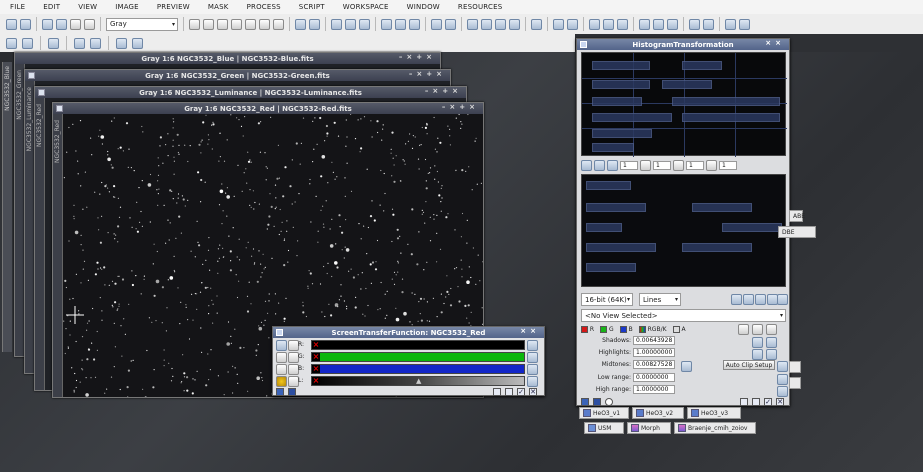 This screenshot has width=923, height=472. What do you see at coordinates (683, 315) in the screenshot?
I see `view-selector: <No View Selected> ▾` at bounding box center [683, 315].